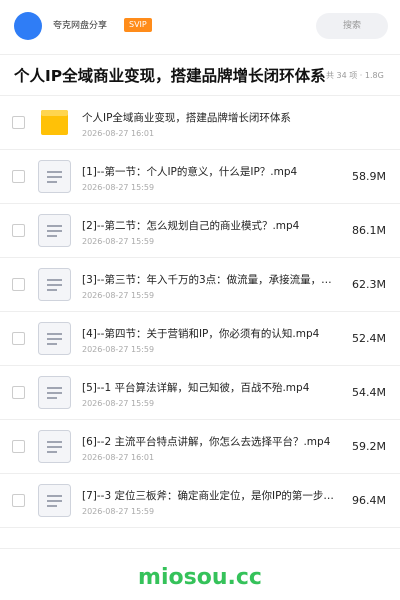 This screenshot has width=400, height=600. I want to click on folder-icon, so click(54, 122).